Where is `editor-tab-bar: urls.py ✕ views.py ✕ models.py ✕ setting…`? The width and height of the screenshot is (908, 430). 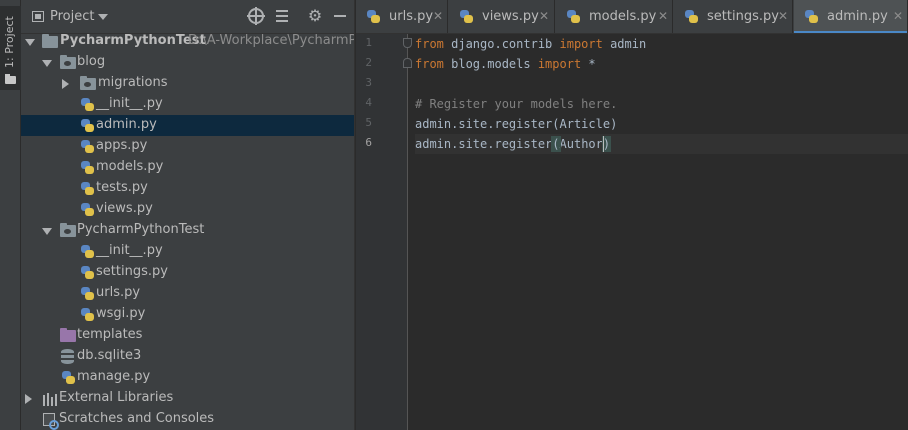 editor-tab-bar: urls.py ✕ views.py ✕ models.py ✕ setting… is located at coordinates (632, 17).